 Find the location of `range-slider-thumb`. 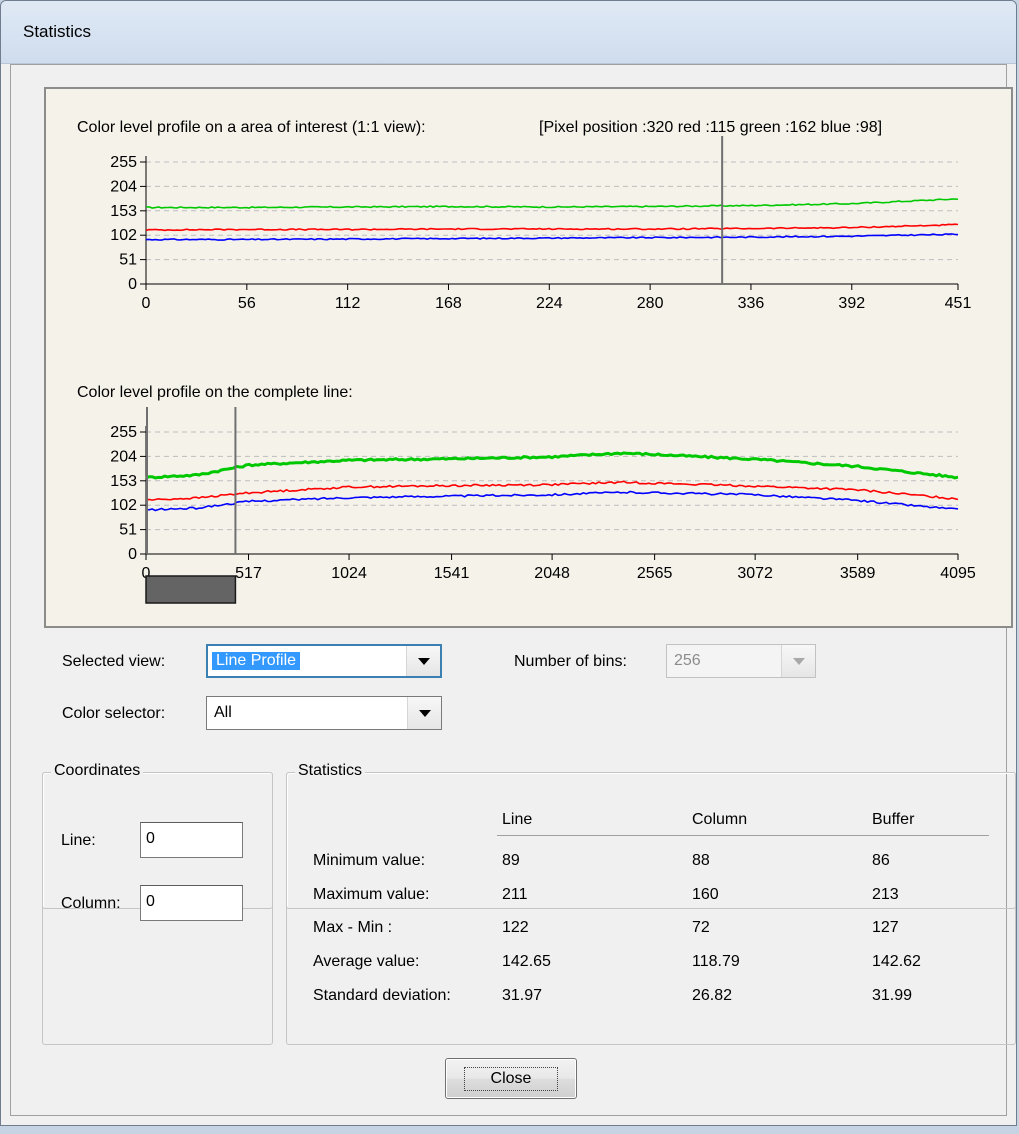

range-slider-thumb is located at coordinates (191, 589).